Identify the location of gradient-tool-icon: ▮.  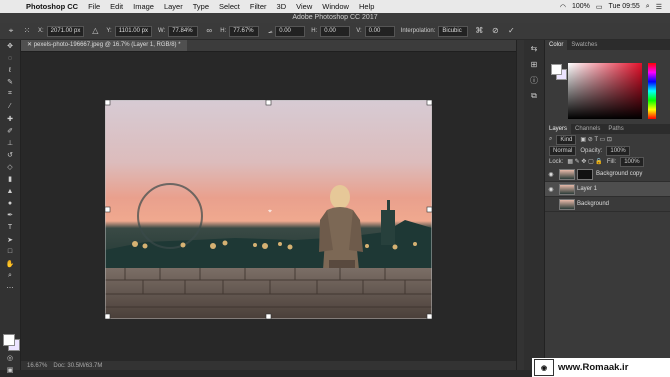
(10, 179).